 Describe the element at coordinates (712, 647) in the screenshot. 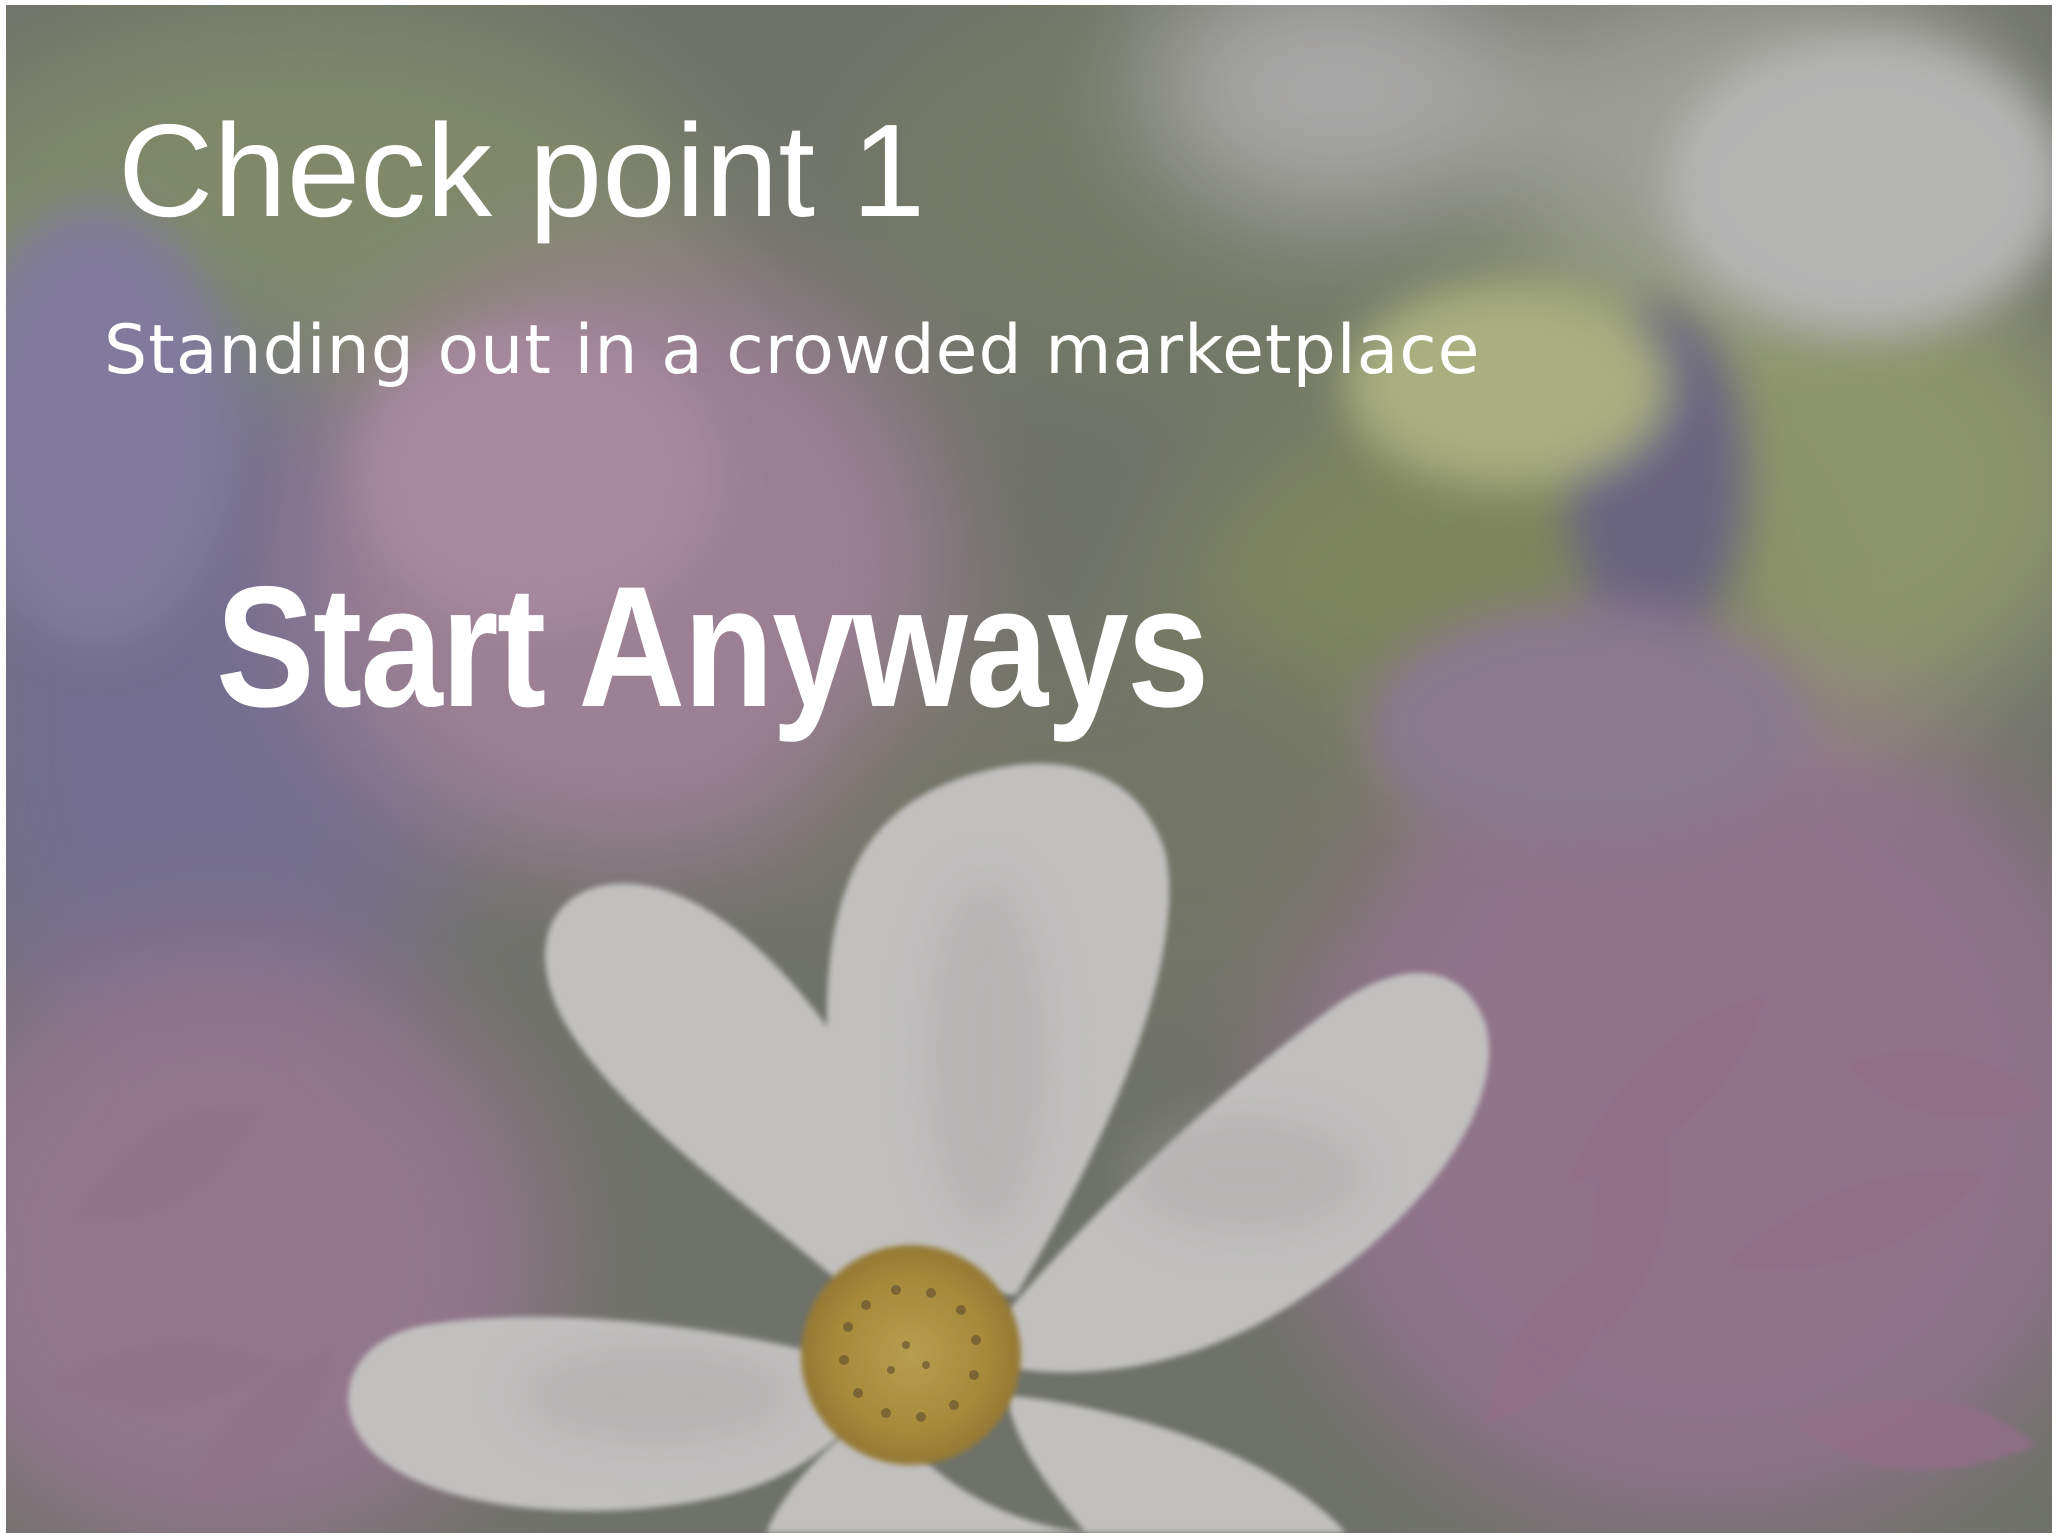

I see `slide-headline: Start Anyways` at that location.